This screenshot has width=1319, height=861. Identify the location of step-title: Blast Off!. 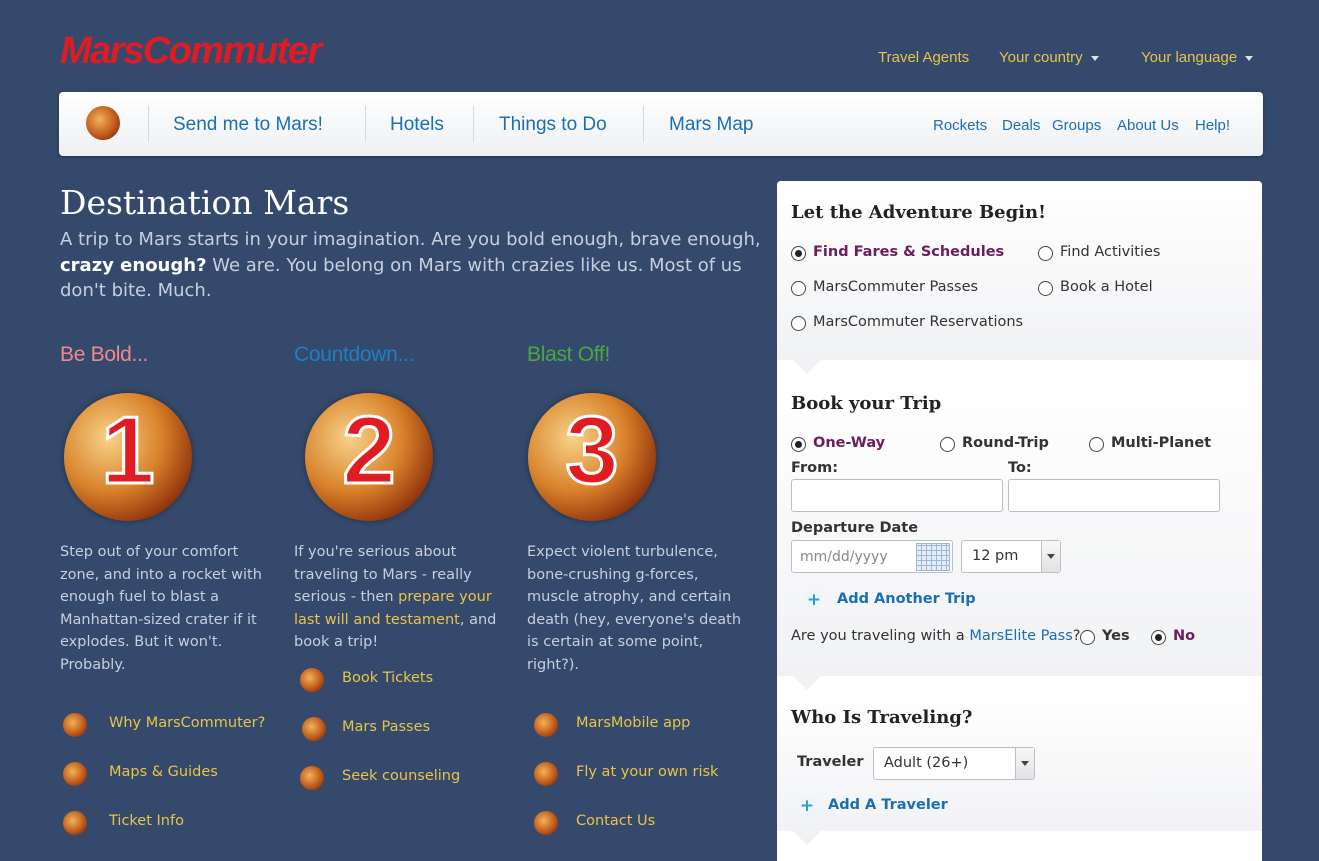
(568, 354).